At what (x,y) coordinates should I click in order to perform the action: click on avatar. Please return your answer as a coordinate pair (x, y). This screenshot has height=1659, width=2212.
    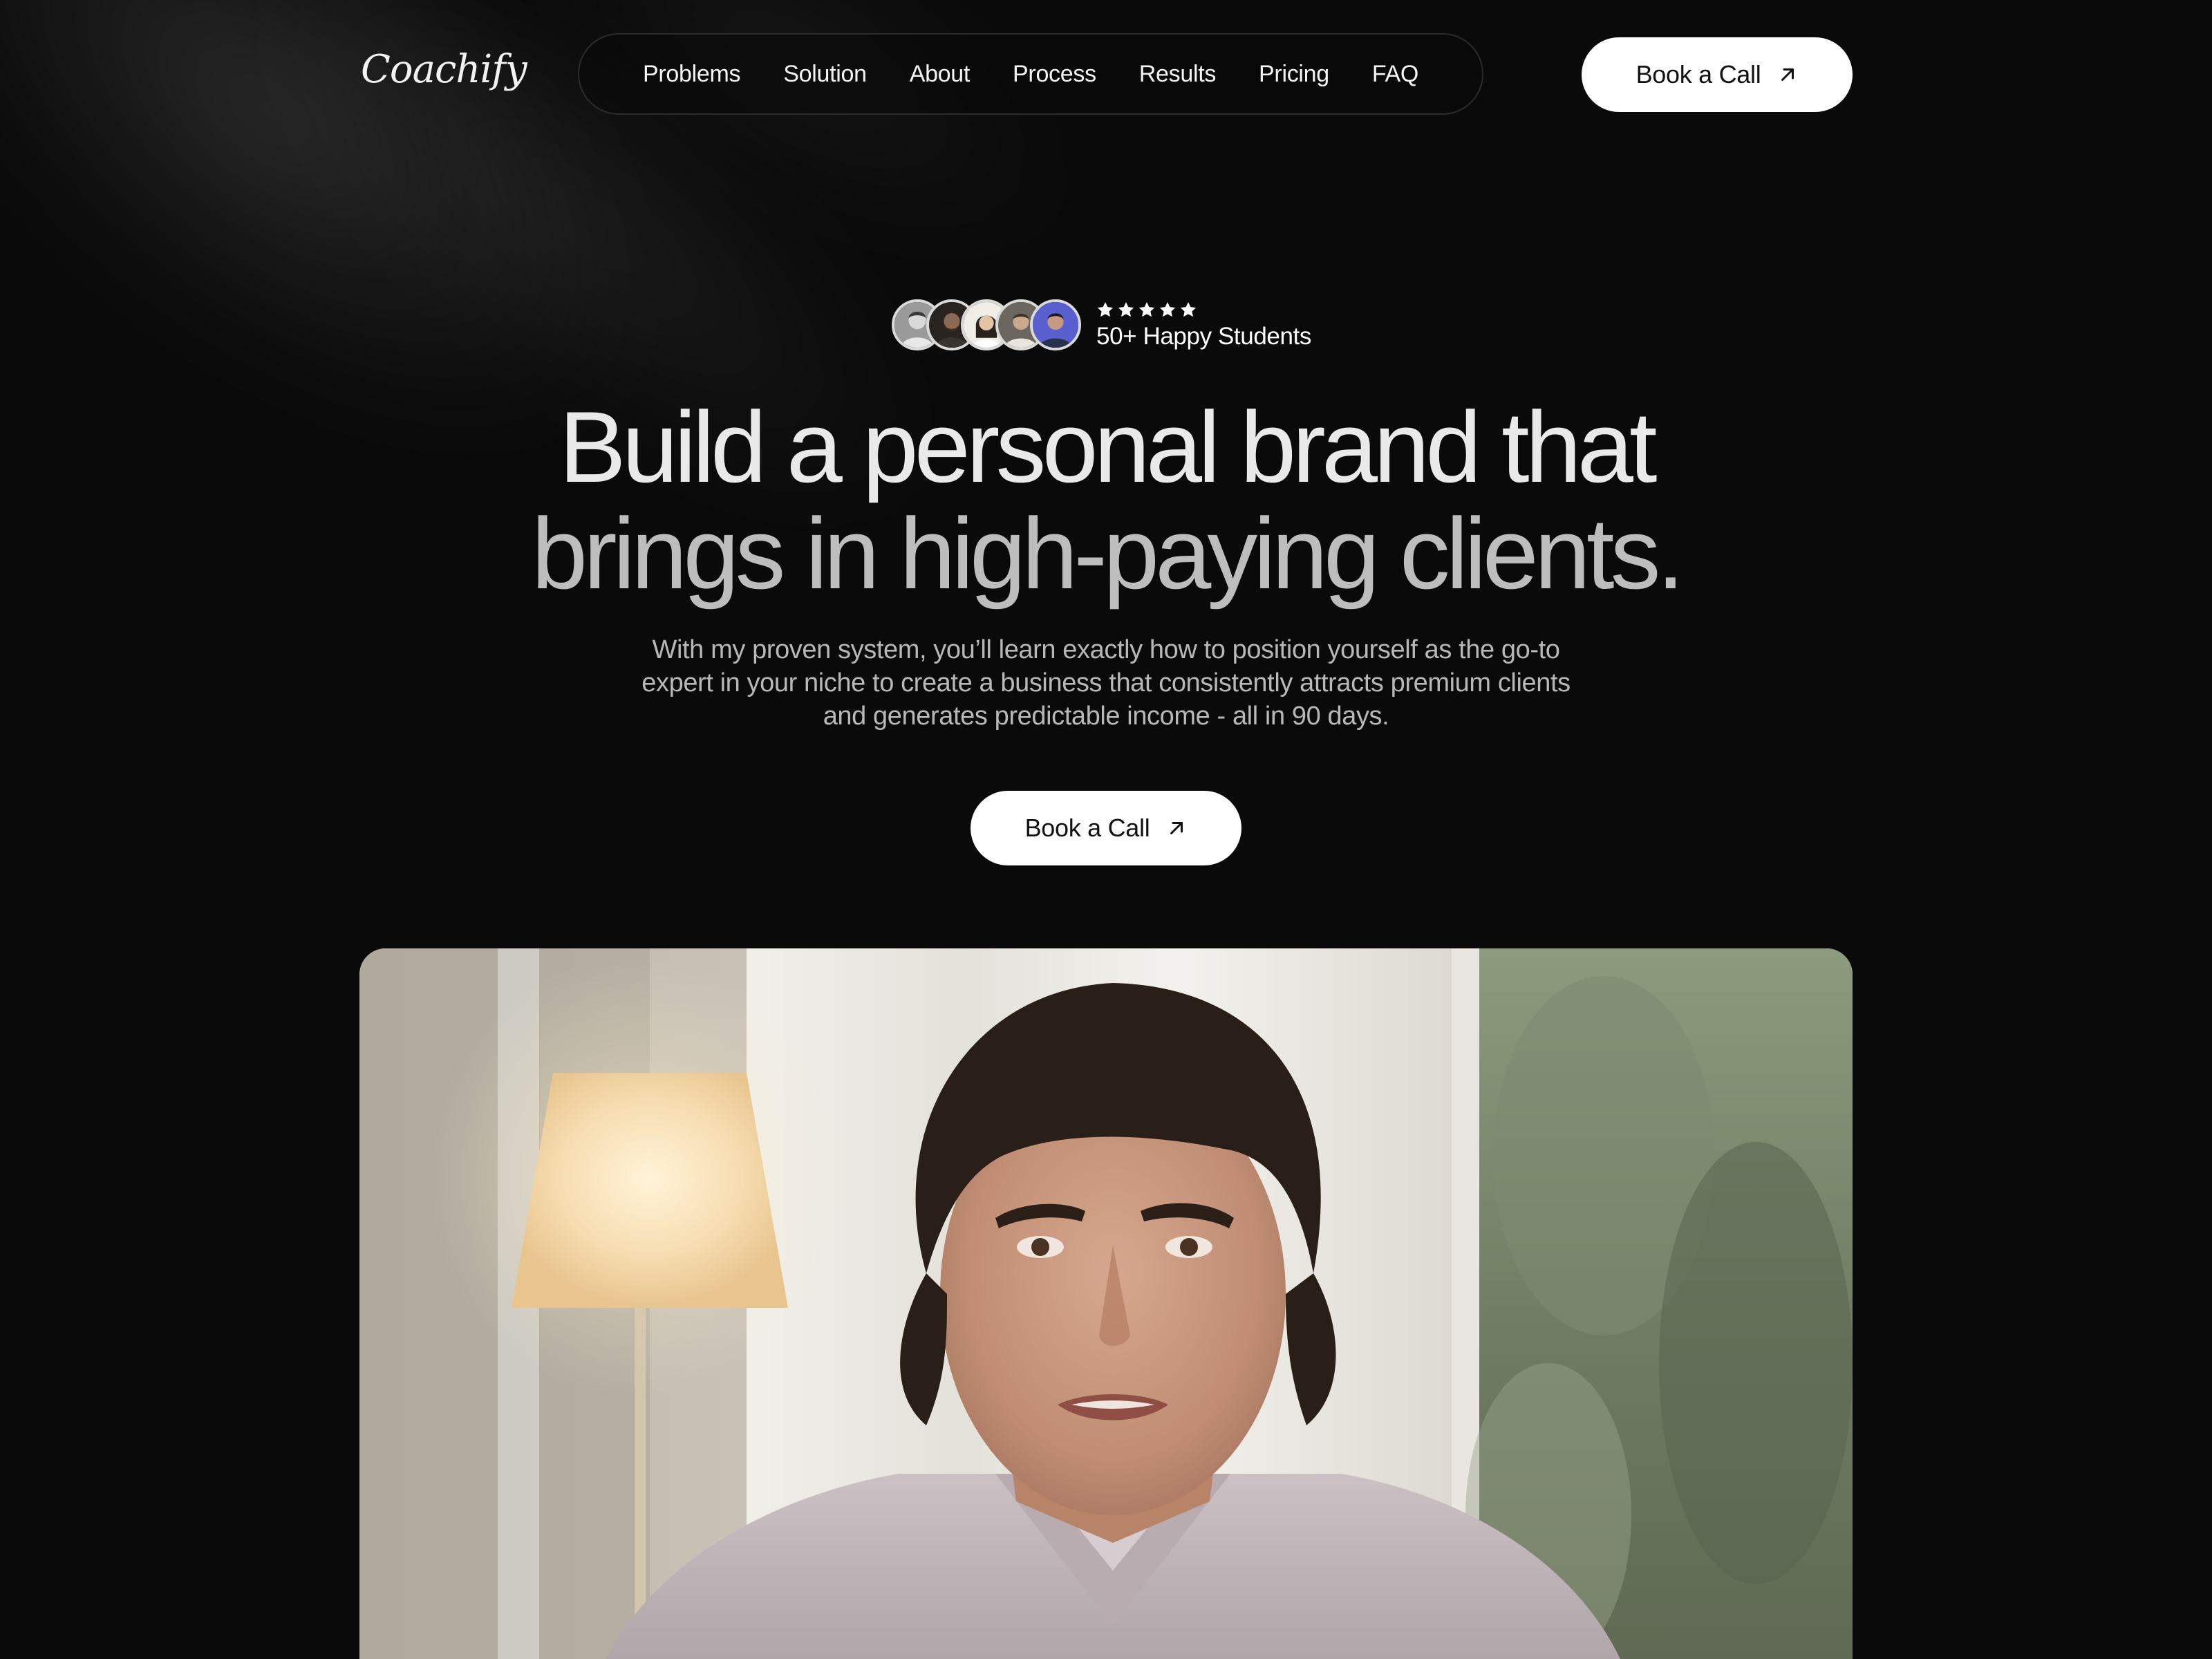
    Looking at the image, I should click on (1056, 324).